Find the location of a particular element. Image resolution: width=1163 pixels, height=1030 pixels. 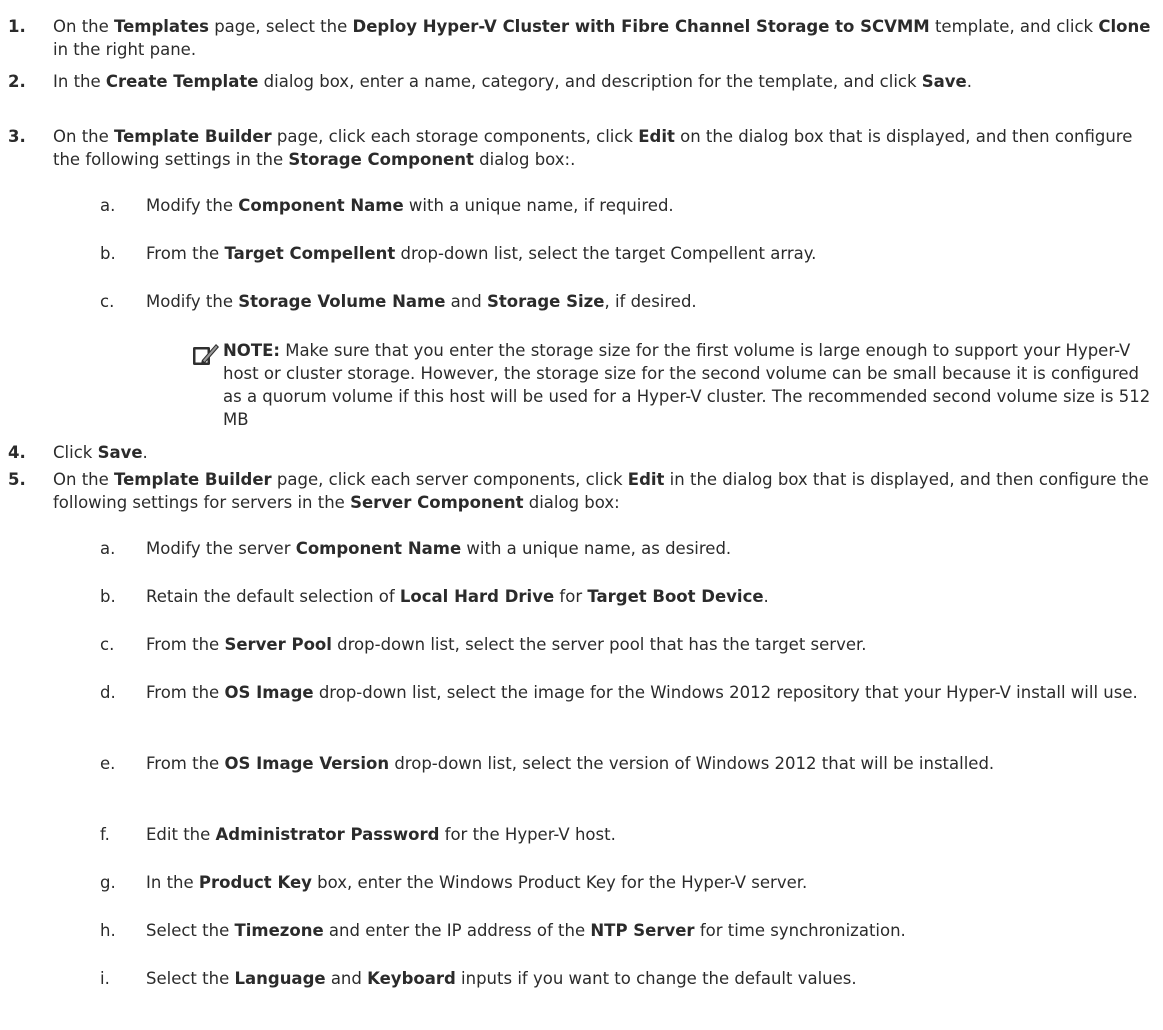

step-number: 4. is located at coordinates (17, 452).